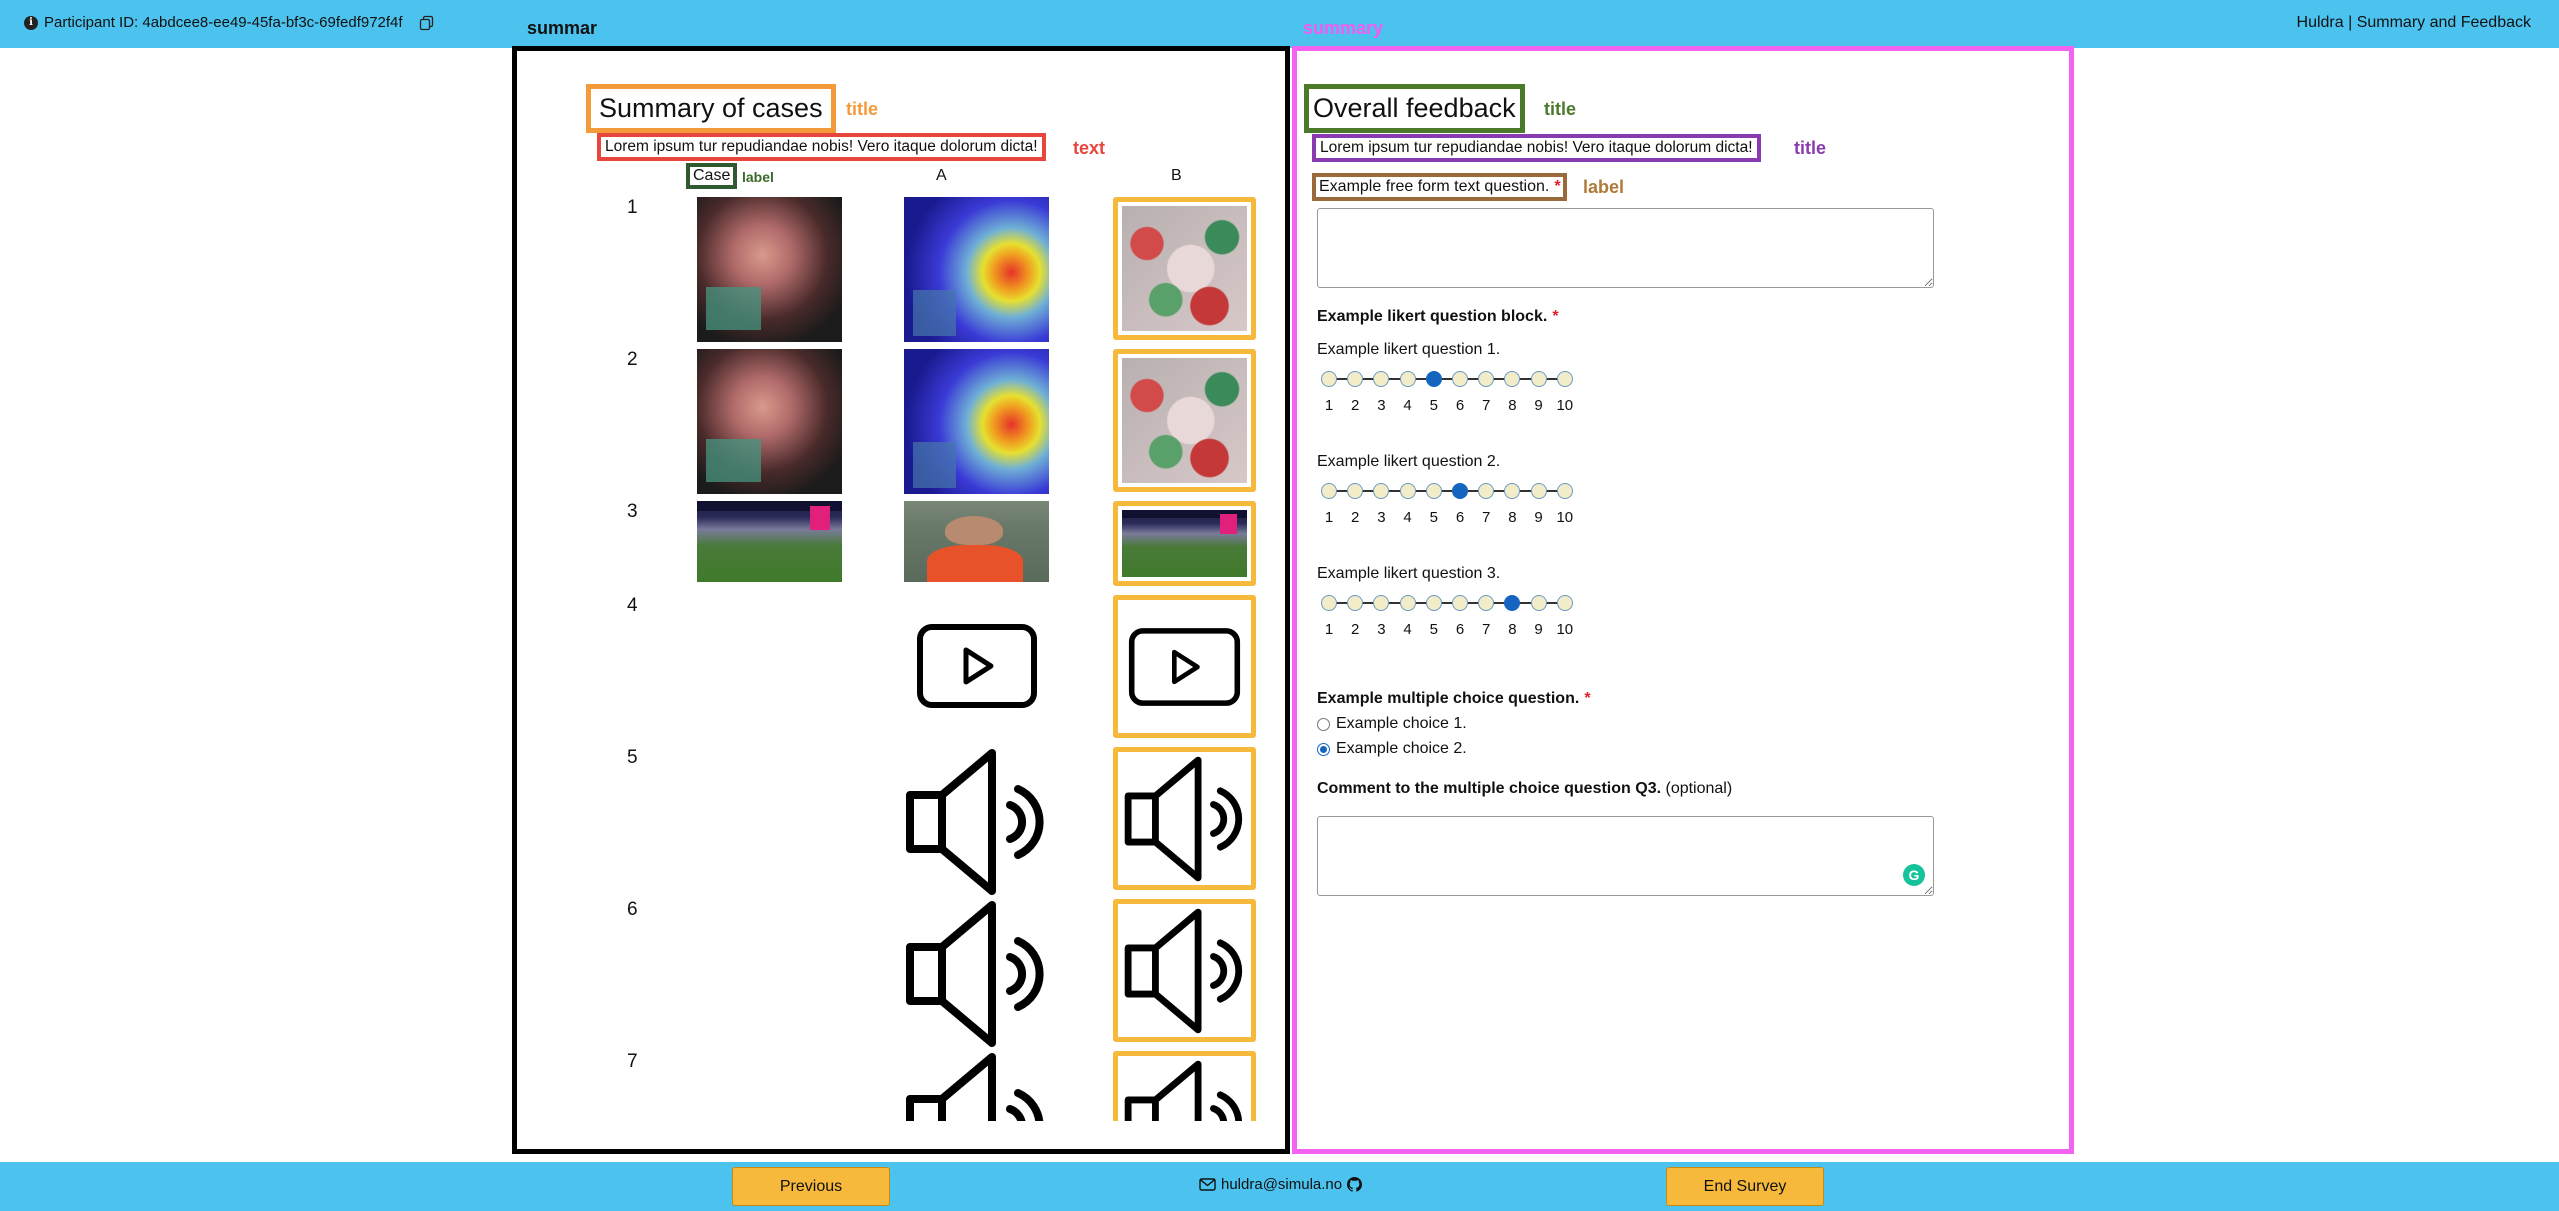 The width and height of the screenshot is (2559, 1211). What do you see at coordinates (758, 177) in the screenshot?
I see `case-label-tag: label` at bounding box center [758, 177].